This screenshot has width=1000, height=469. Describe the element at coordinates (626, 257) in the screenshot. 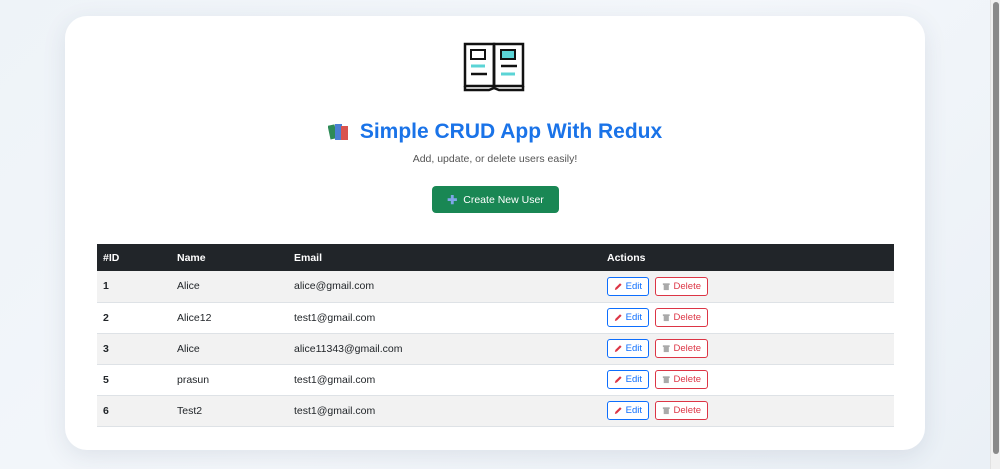

I see `column-header-actions: Actions` at that location.